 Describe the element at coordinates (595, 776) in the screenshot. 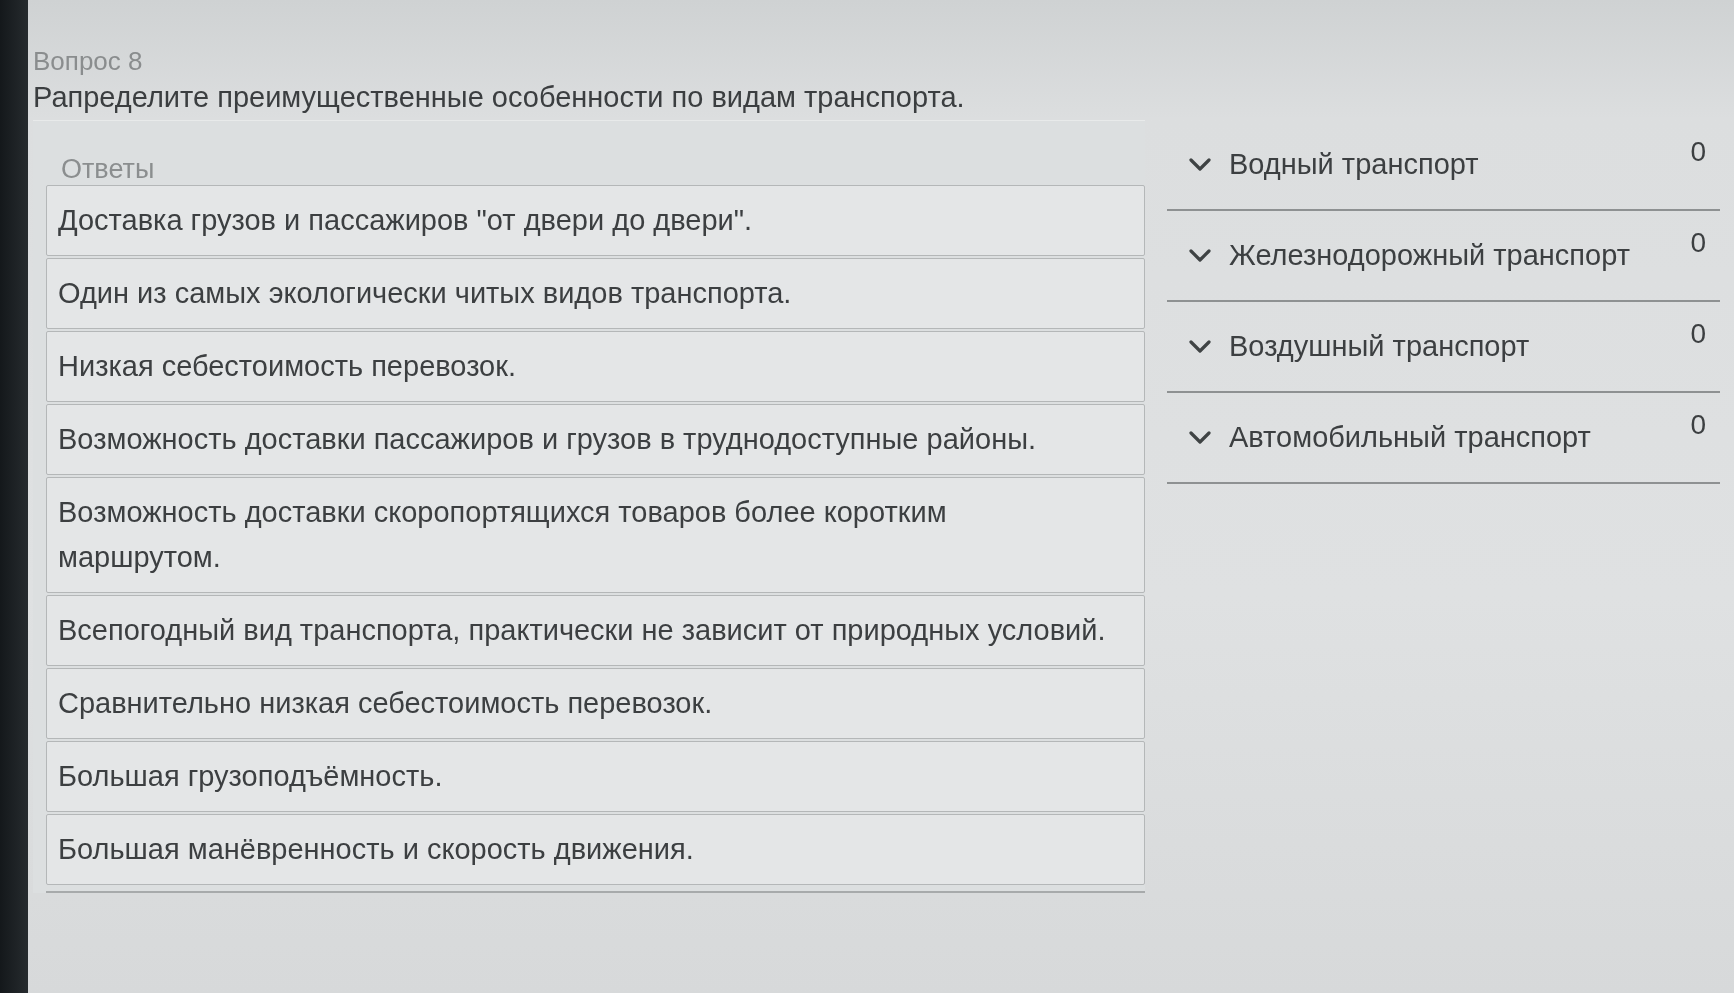

I see `answer-option: Большая грузоподъёмность.` at that location.